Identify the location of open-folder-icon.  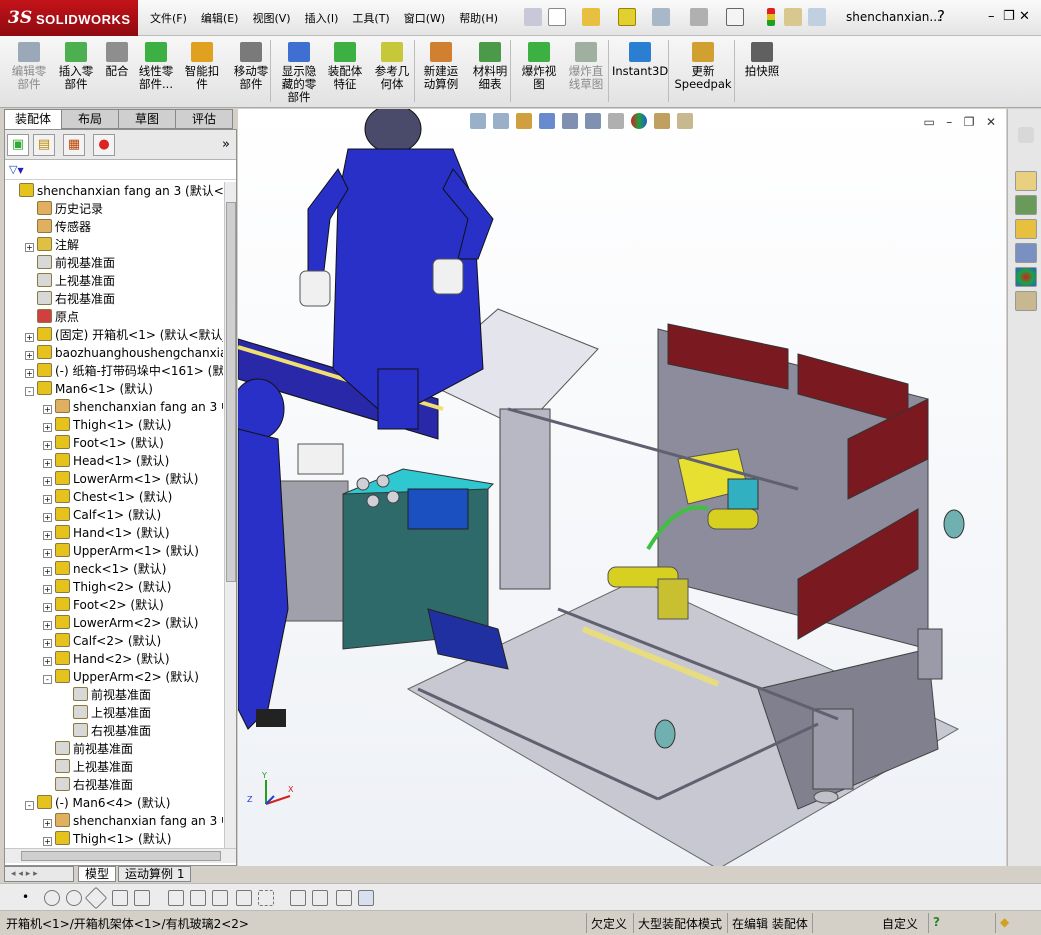
(591, 17).